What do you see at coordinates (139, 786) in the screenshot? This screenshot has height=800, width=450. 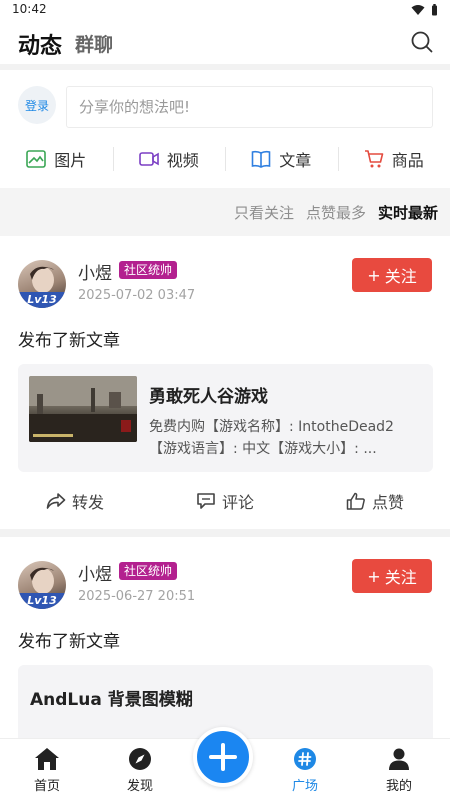 I see `nav-discover-label: 发现` at bounding box center [139, 786].